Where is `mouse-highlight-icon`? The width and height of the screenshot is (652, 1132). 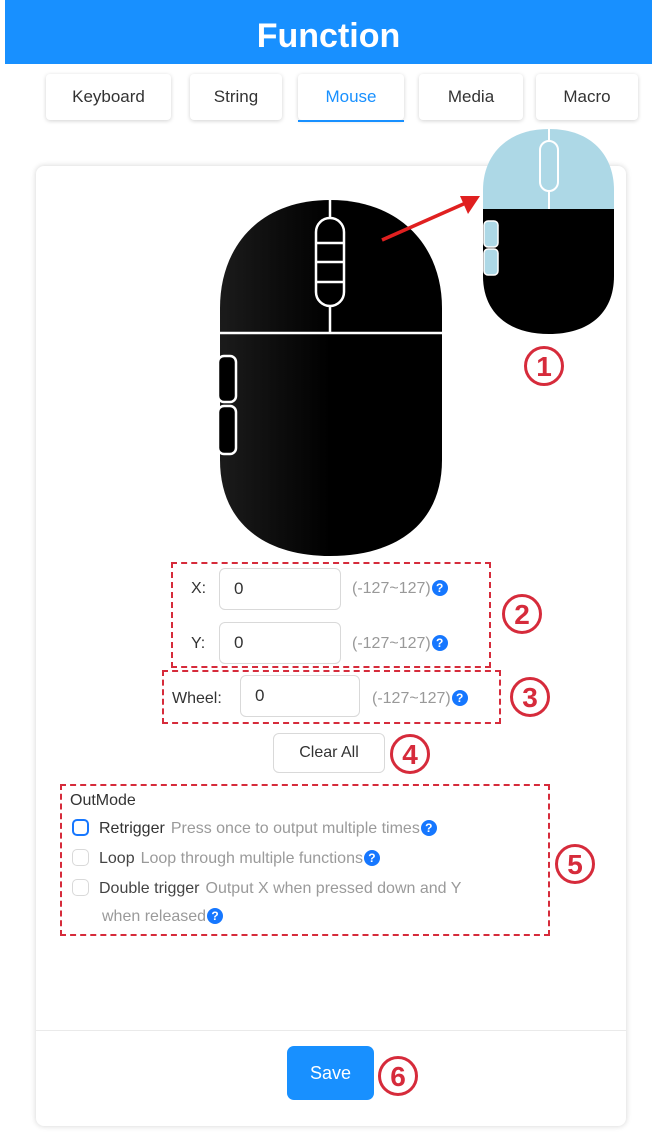 mouse-highlight-icon is located at coordinates (548, 231).